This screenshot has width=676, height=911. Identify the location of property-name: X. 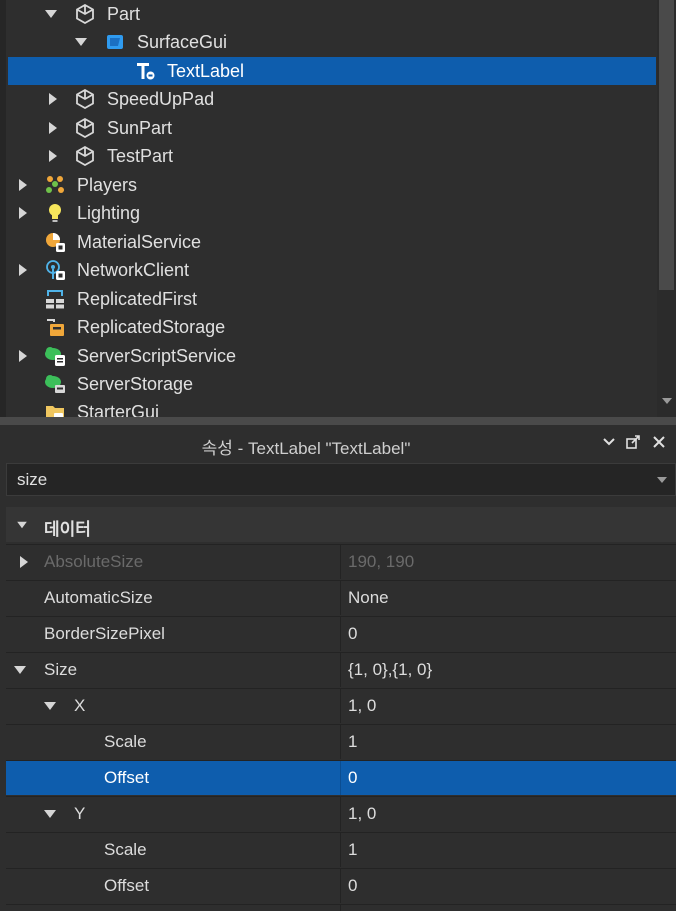
(80, 705).